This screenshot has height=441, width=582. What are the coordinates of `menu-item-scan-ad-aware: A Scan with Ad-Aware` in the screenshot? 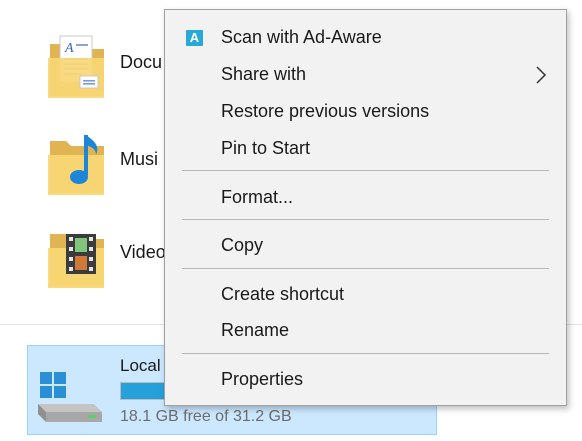 It's located at (365, 37).